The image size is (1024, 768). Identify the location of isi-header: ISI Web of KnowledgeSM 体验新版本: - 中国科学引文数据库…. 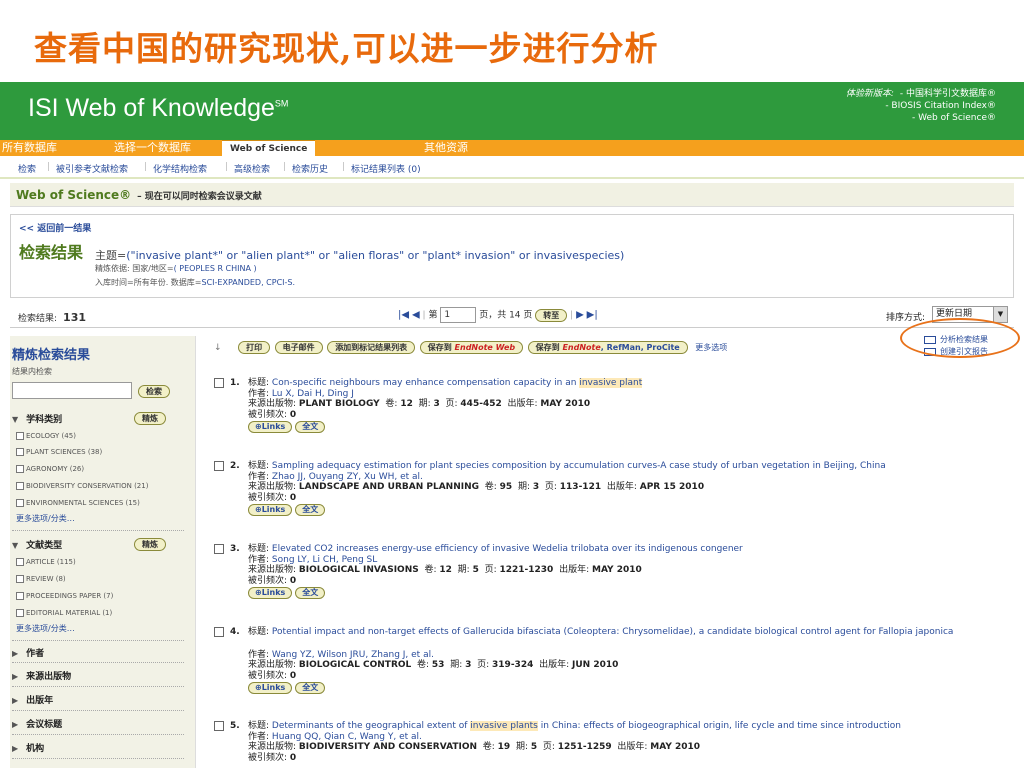
(512, 111).